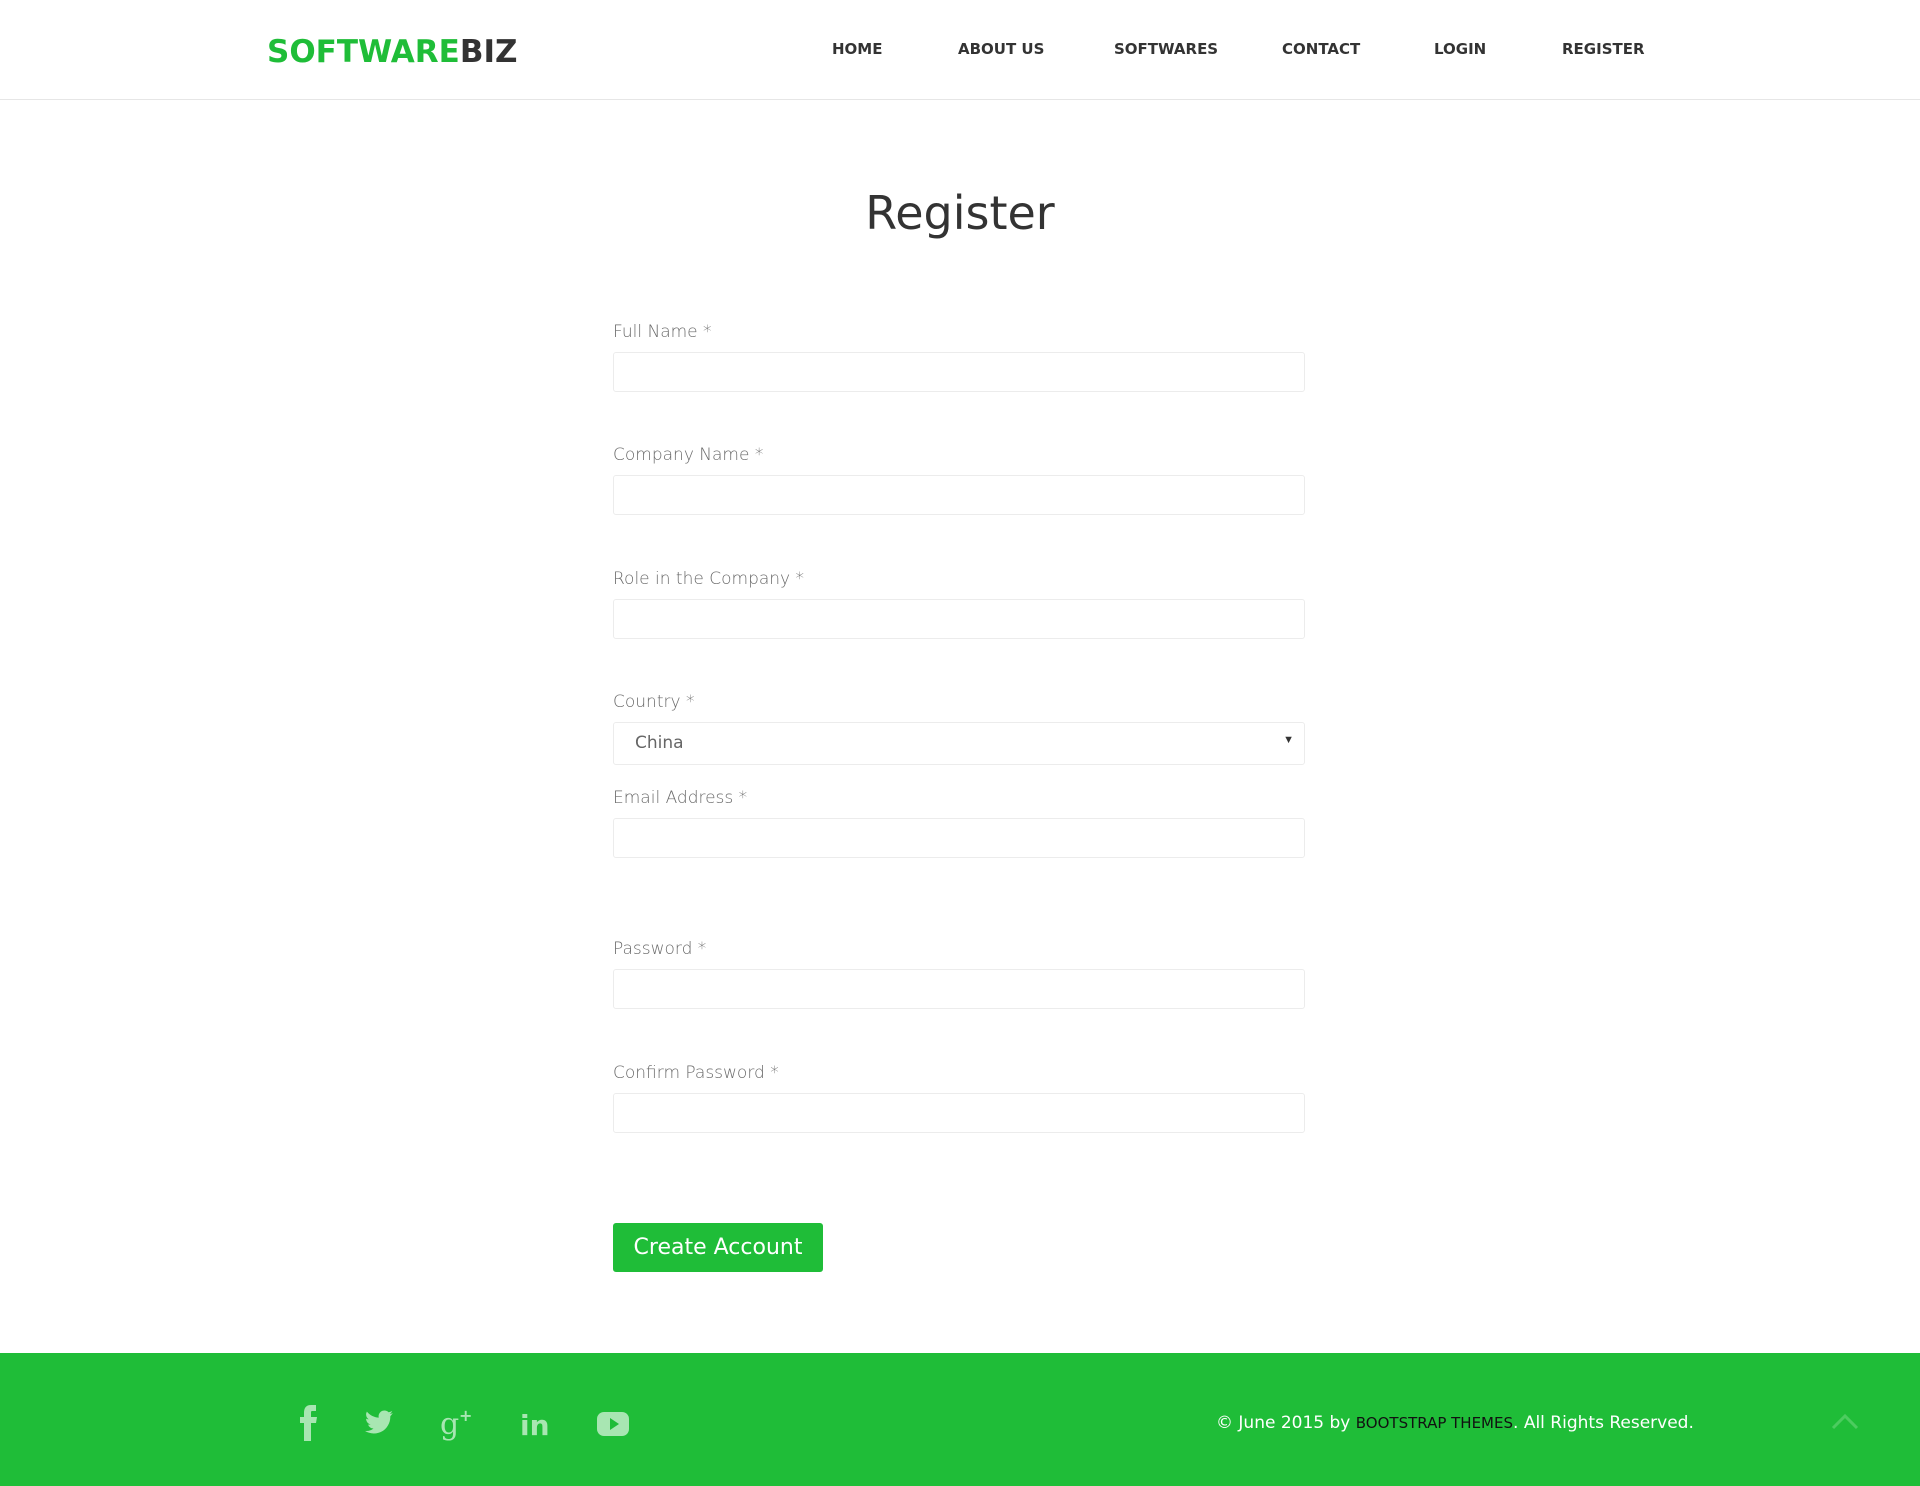 Image resolution: width=1920 pixels, height=1486 pixels. I want to click on back-to-top-icon, so click(1845, 1423).